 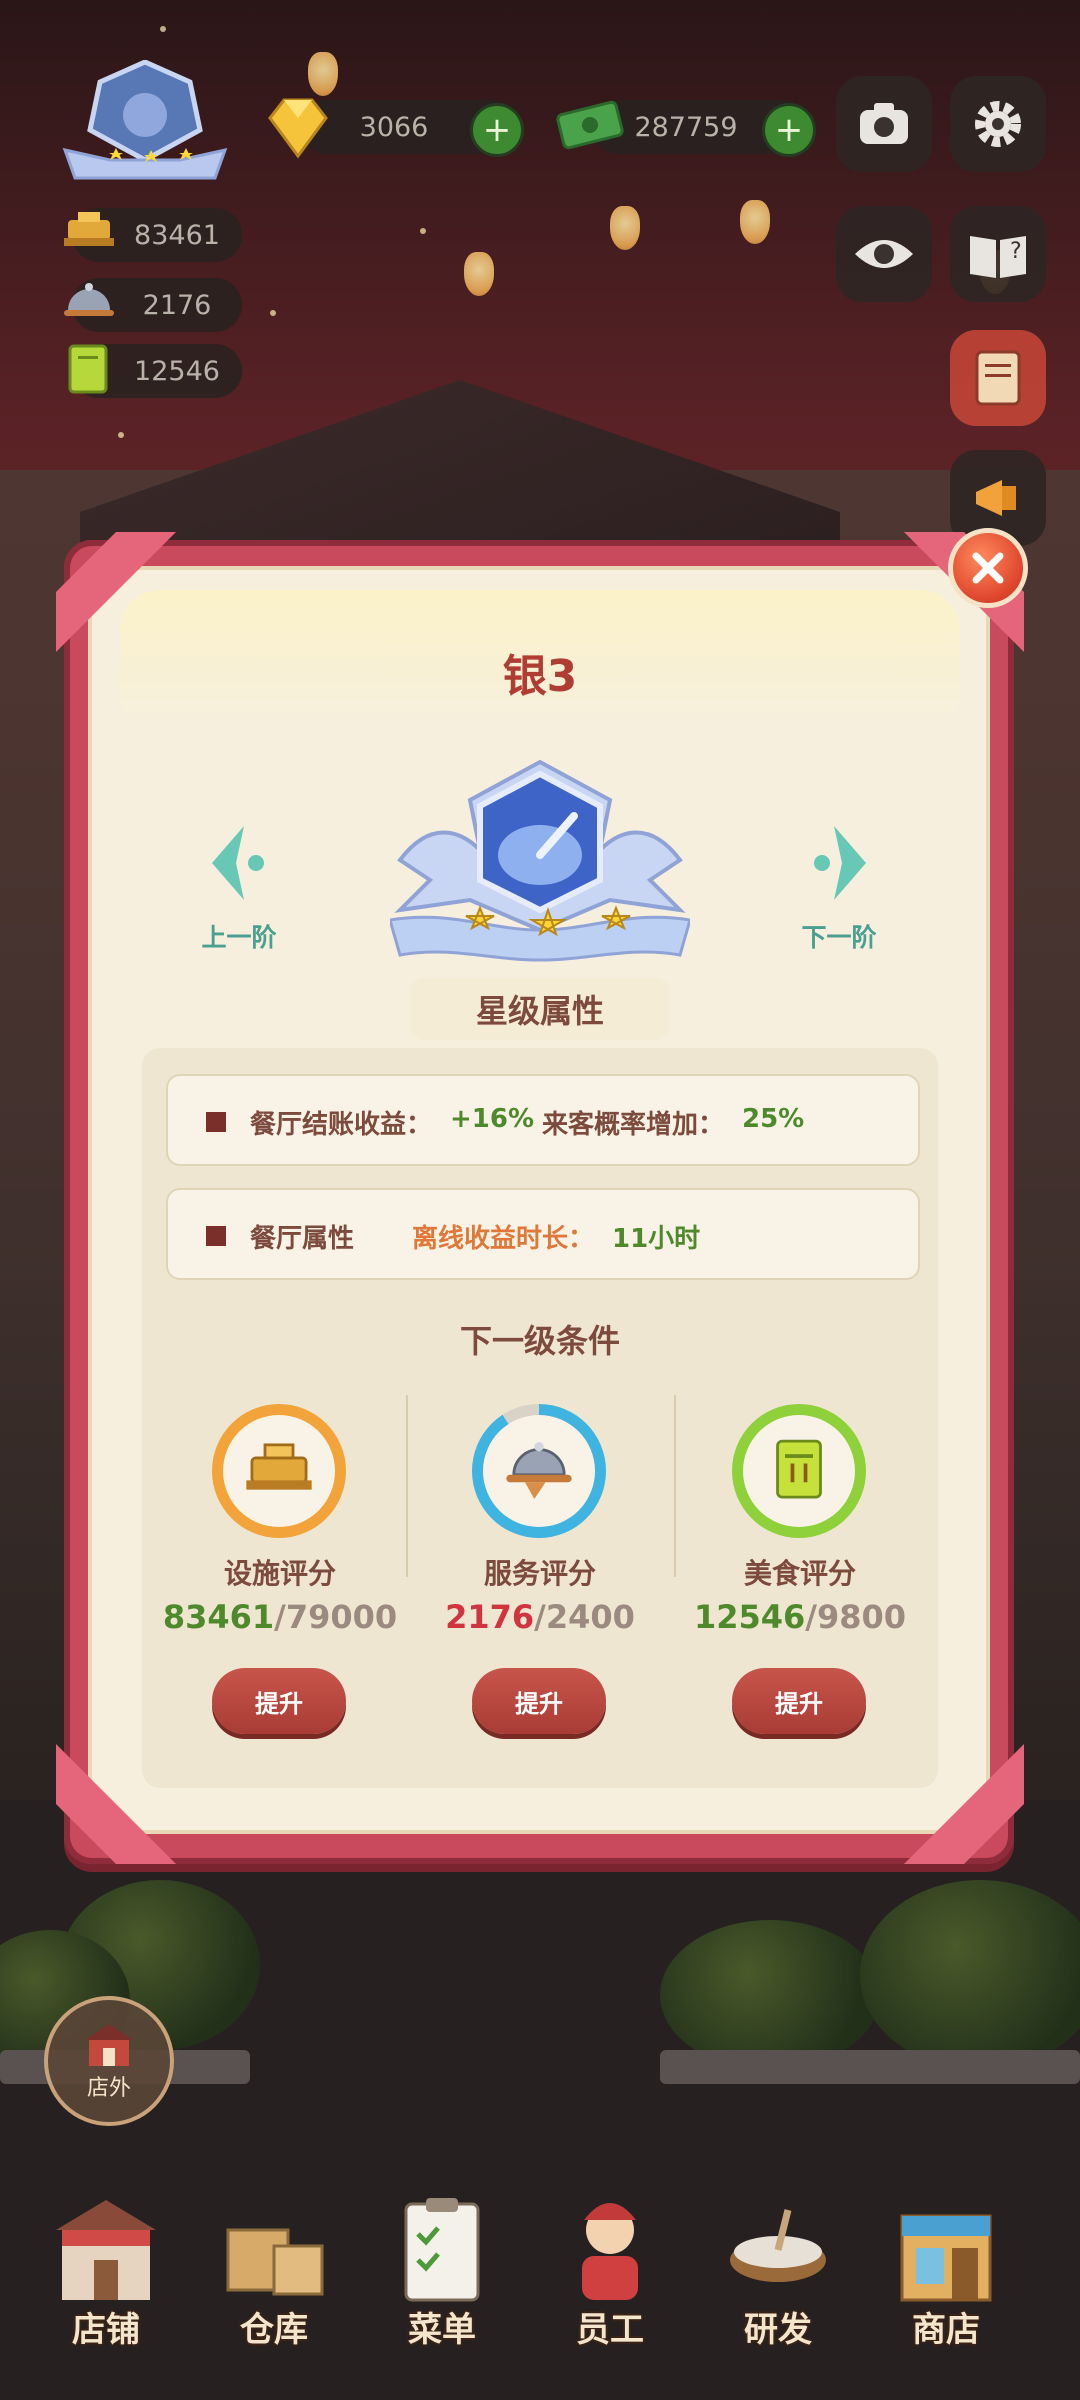 What do you see at coordinates (274, 2330) in the screenshot?
I see `tab-warehouse-label: 仓库` at bounding box center [274, 2330].